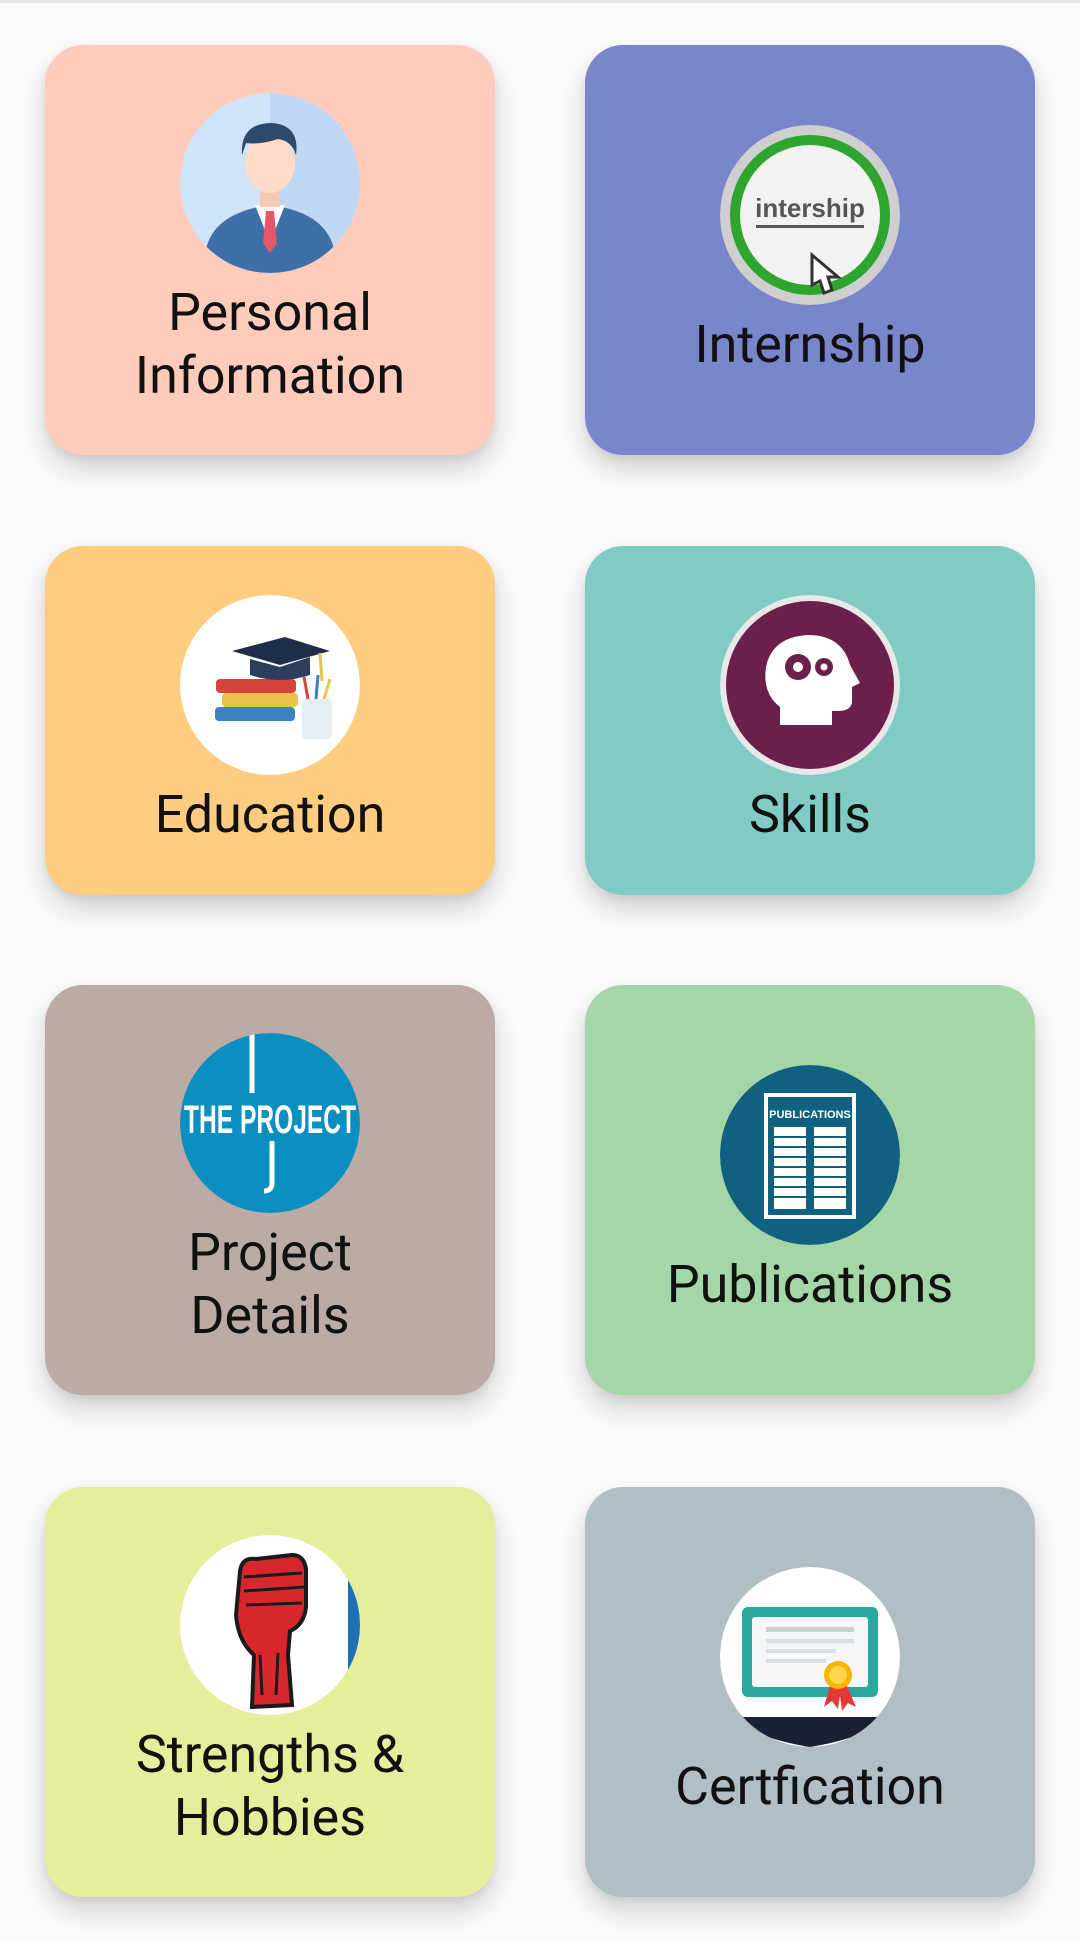 The height and width of the screenshot is (1941, 1080). Describe the element at coordinates (540, 1) in the screenshot. I see `top-divider` at that location.